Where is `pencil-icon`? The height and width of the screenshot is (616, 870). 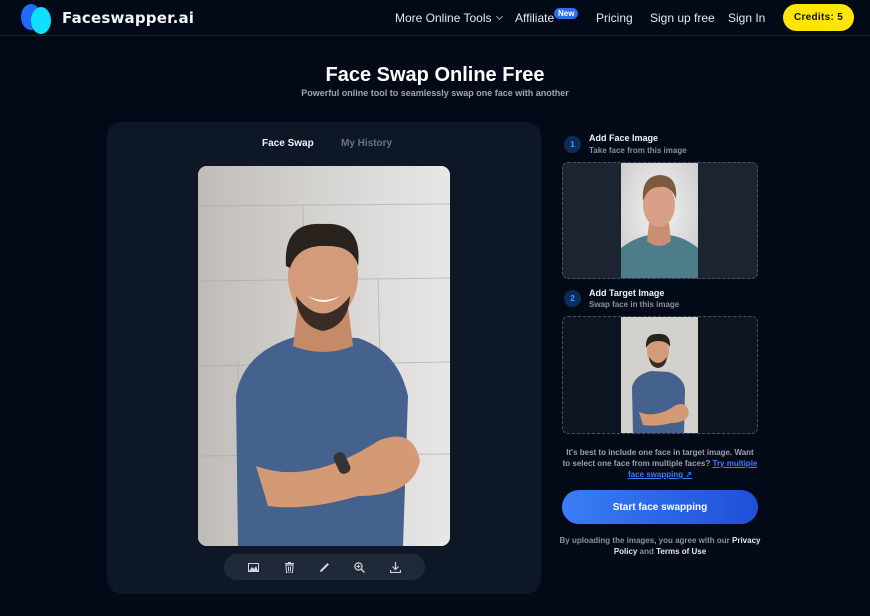 pencil-icon is located at coordinates (324, 567).